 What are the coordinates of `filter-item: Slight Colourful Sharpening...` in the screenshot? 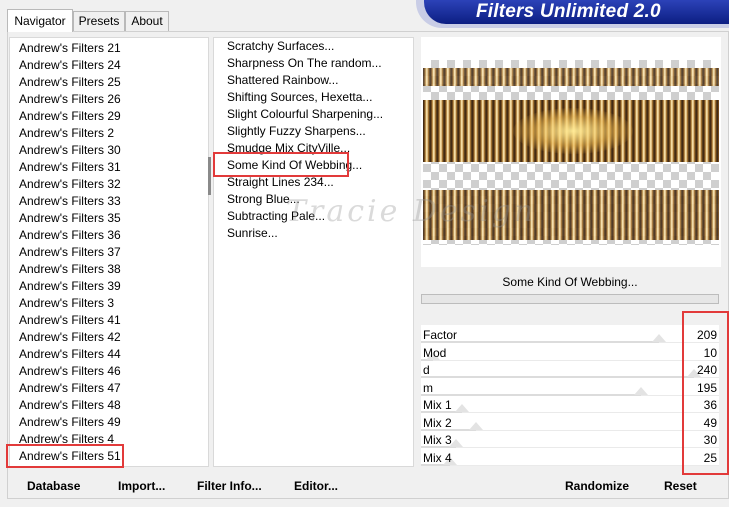 It's located at (305, 114).